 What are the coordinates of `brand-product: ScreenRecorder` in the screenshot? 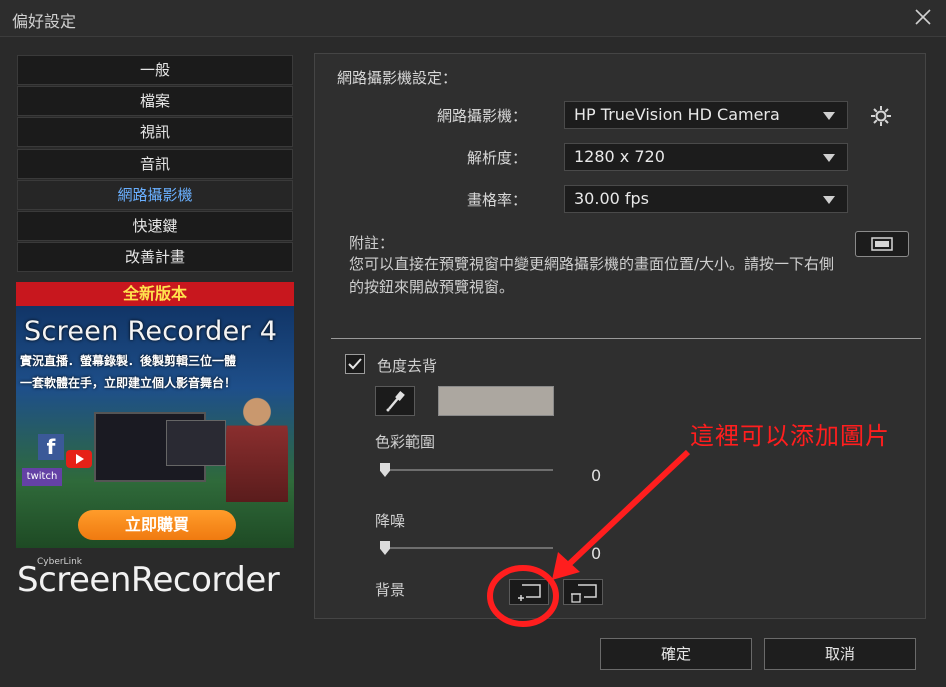 It's located at (148, 580).